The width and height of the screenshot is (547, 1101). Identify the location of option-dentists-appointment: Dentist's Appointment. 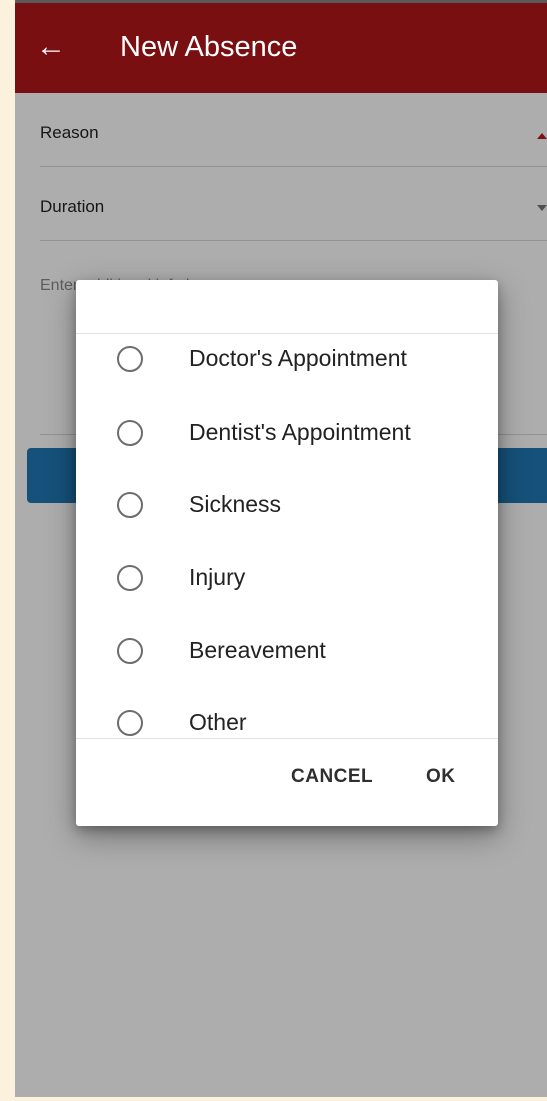
(287, 433).